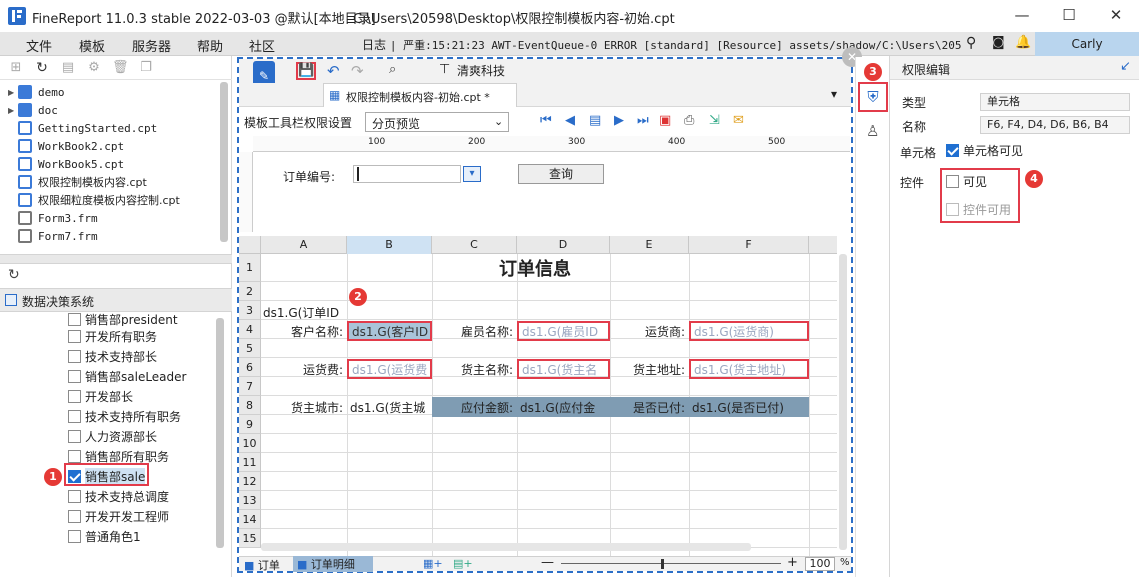  What do you see at coordinates (749, 407) in the screenshot?
I see `cell-f8: ds1.G(是否已付)` at bounding box center [749, 407].